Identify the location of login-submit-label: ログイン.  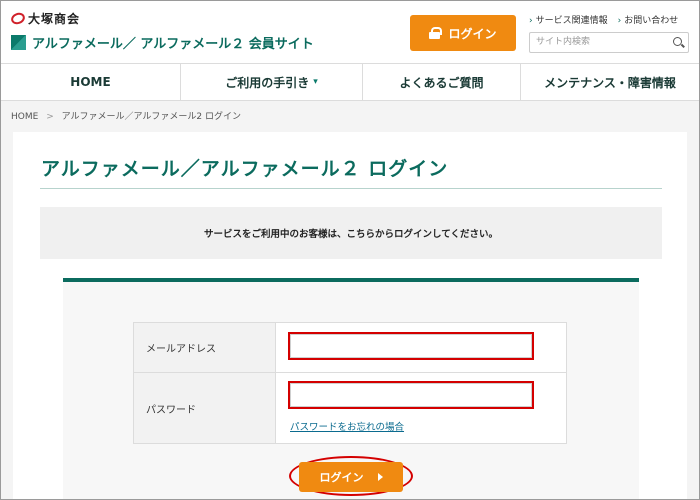
(341, 477).